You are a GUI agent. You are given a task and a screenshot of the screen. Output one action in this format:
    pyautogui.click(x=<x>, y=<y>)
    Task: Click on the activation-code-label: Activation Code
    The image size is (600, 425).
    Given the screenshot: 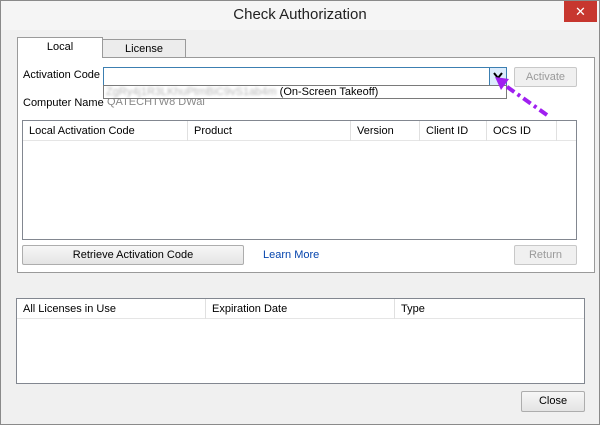 What is the action you would take?
    pyautogui.click(x=62, y=75)
    